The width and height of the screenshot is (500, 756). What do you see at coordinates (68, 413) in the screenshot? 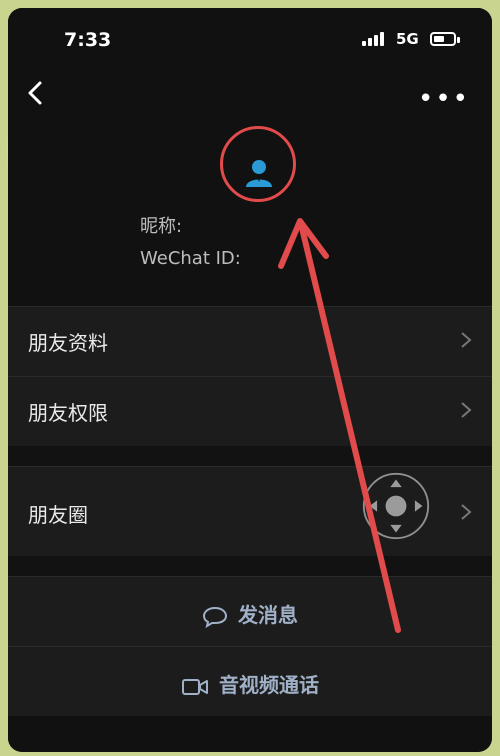
I see `menu-item-label: 朋友权限` at bounding box center [68, 413].